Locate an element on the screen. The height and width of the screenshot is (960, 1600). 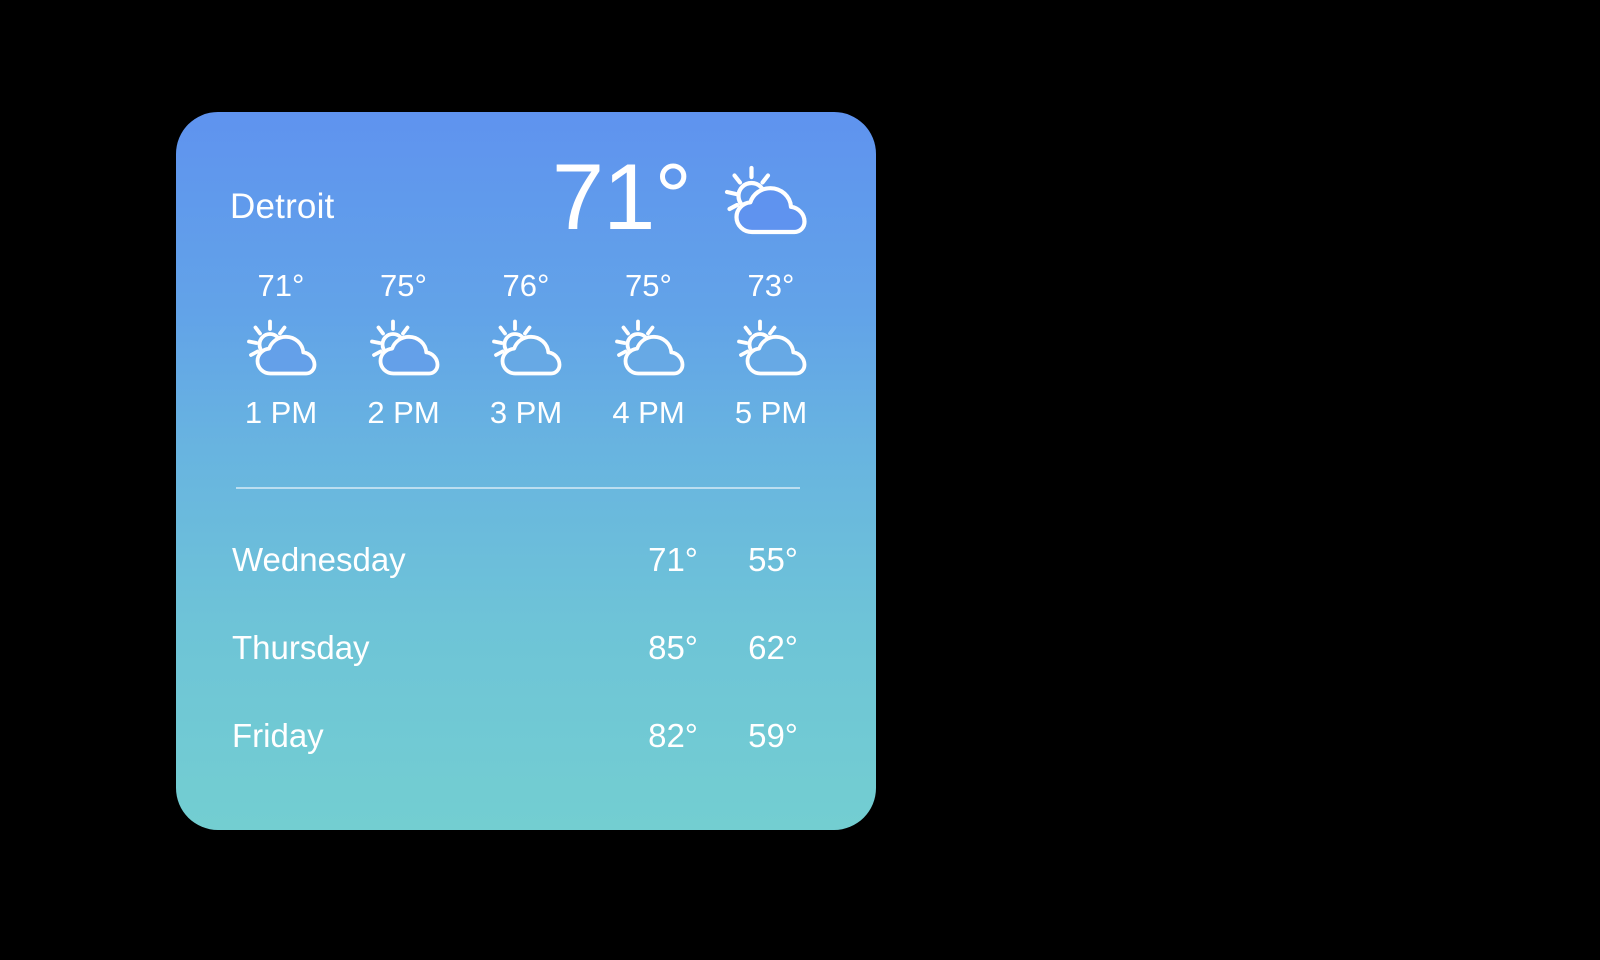
daily-row: Wednesday 71° 55° is located at coordinates (526, 560).